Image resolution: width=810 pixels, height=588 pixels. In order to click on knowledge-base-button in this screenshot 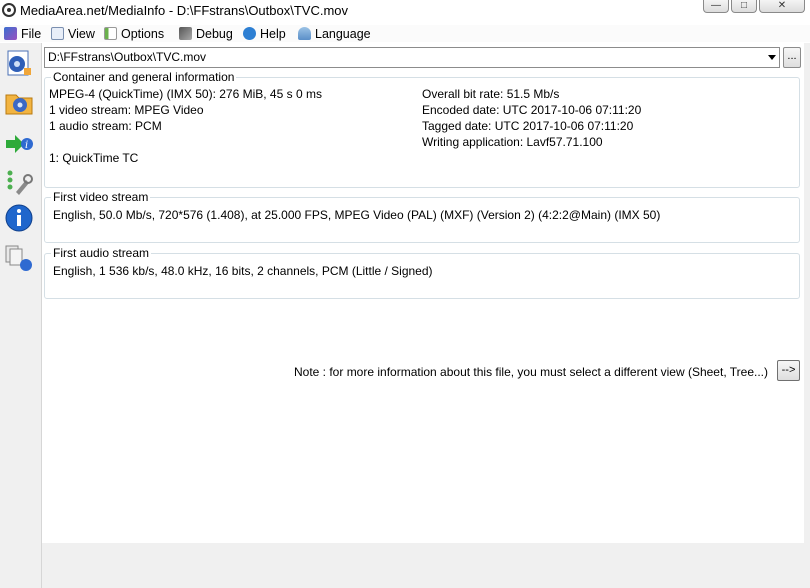, I will do `click(19, 258)`.